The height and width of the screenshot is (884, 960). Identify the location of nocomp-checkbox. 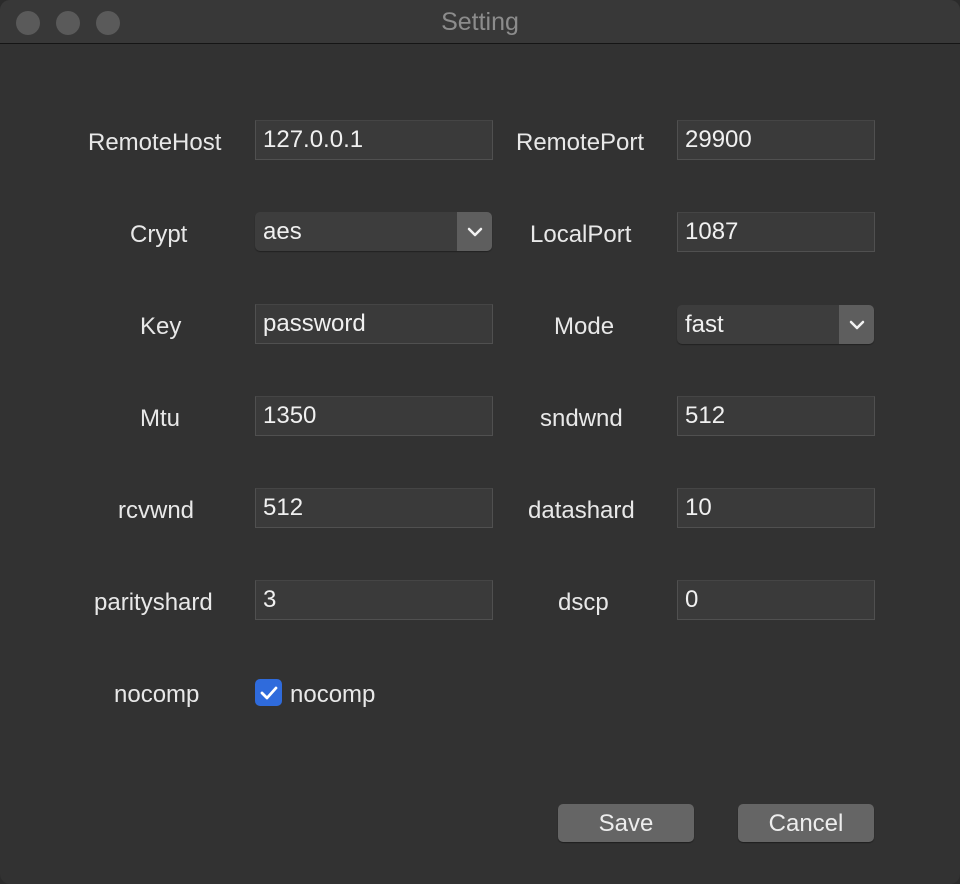
(268, 692).